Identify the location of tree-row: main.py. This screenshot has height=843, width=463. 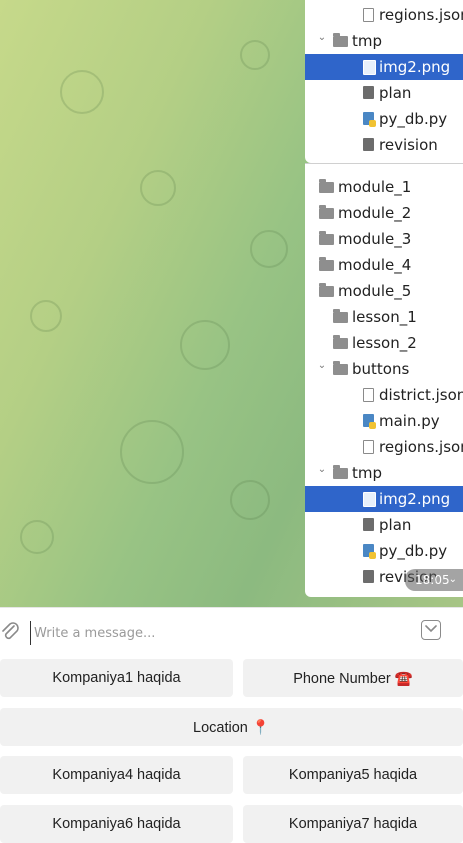
(384, 421).